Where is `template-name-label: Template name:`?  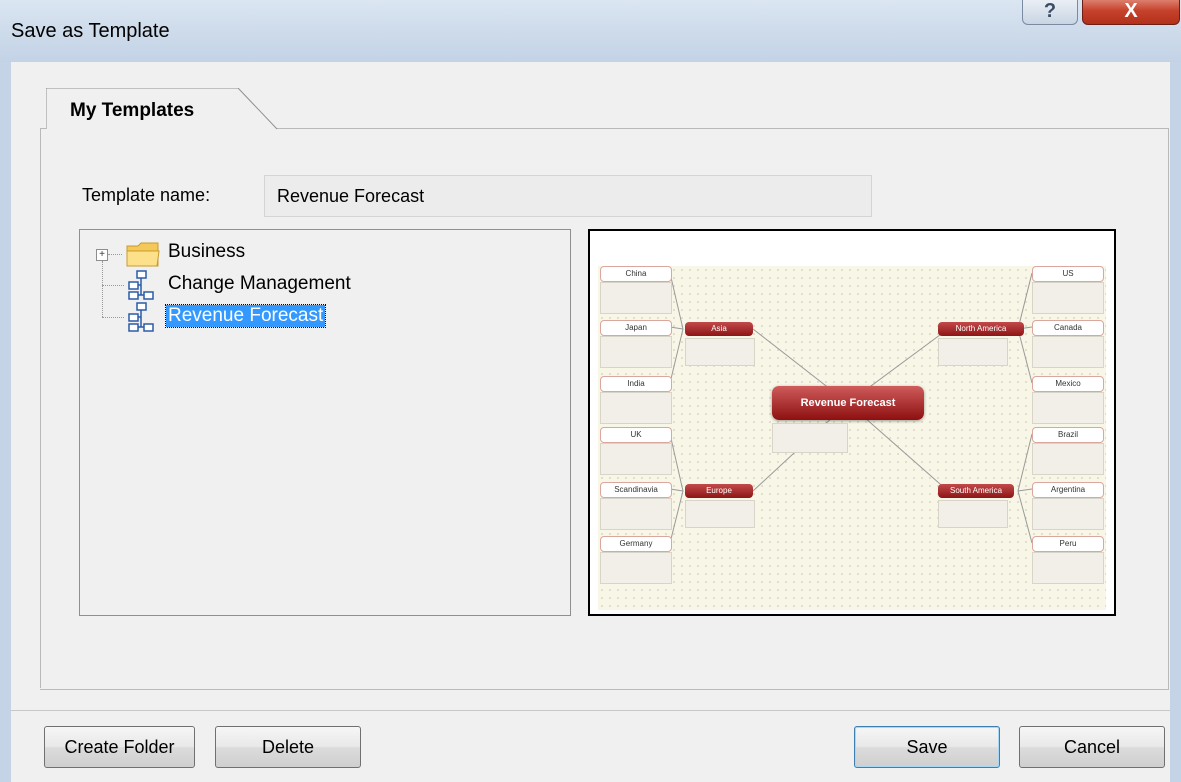
template-name-label: Template name: is located at coordinates (146, 195).